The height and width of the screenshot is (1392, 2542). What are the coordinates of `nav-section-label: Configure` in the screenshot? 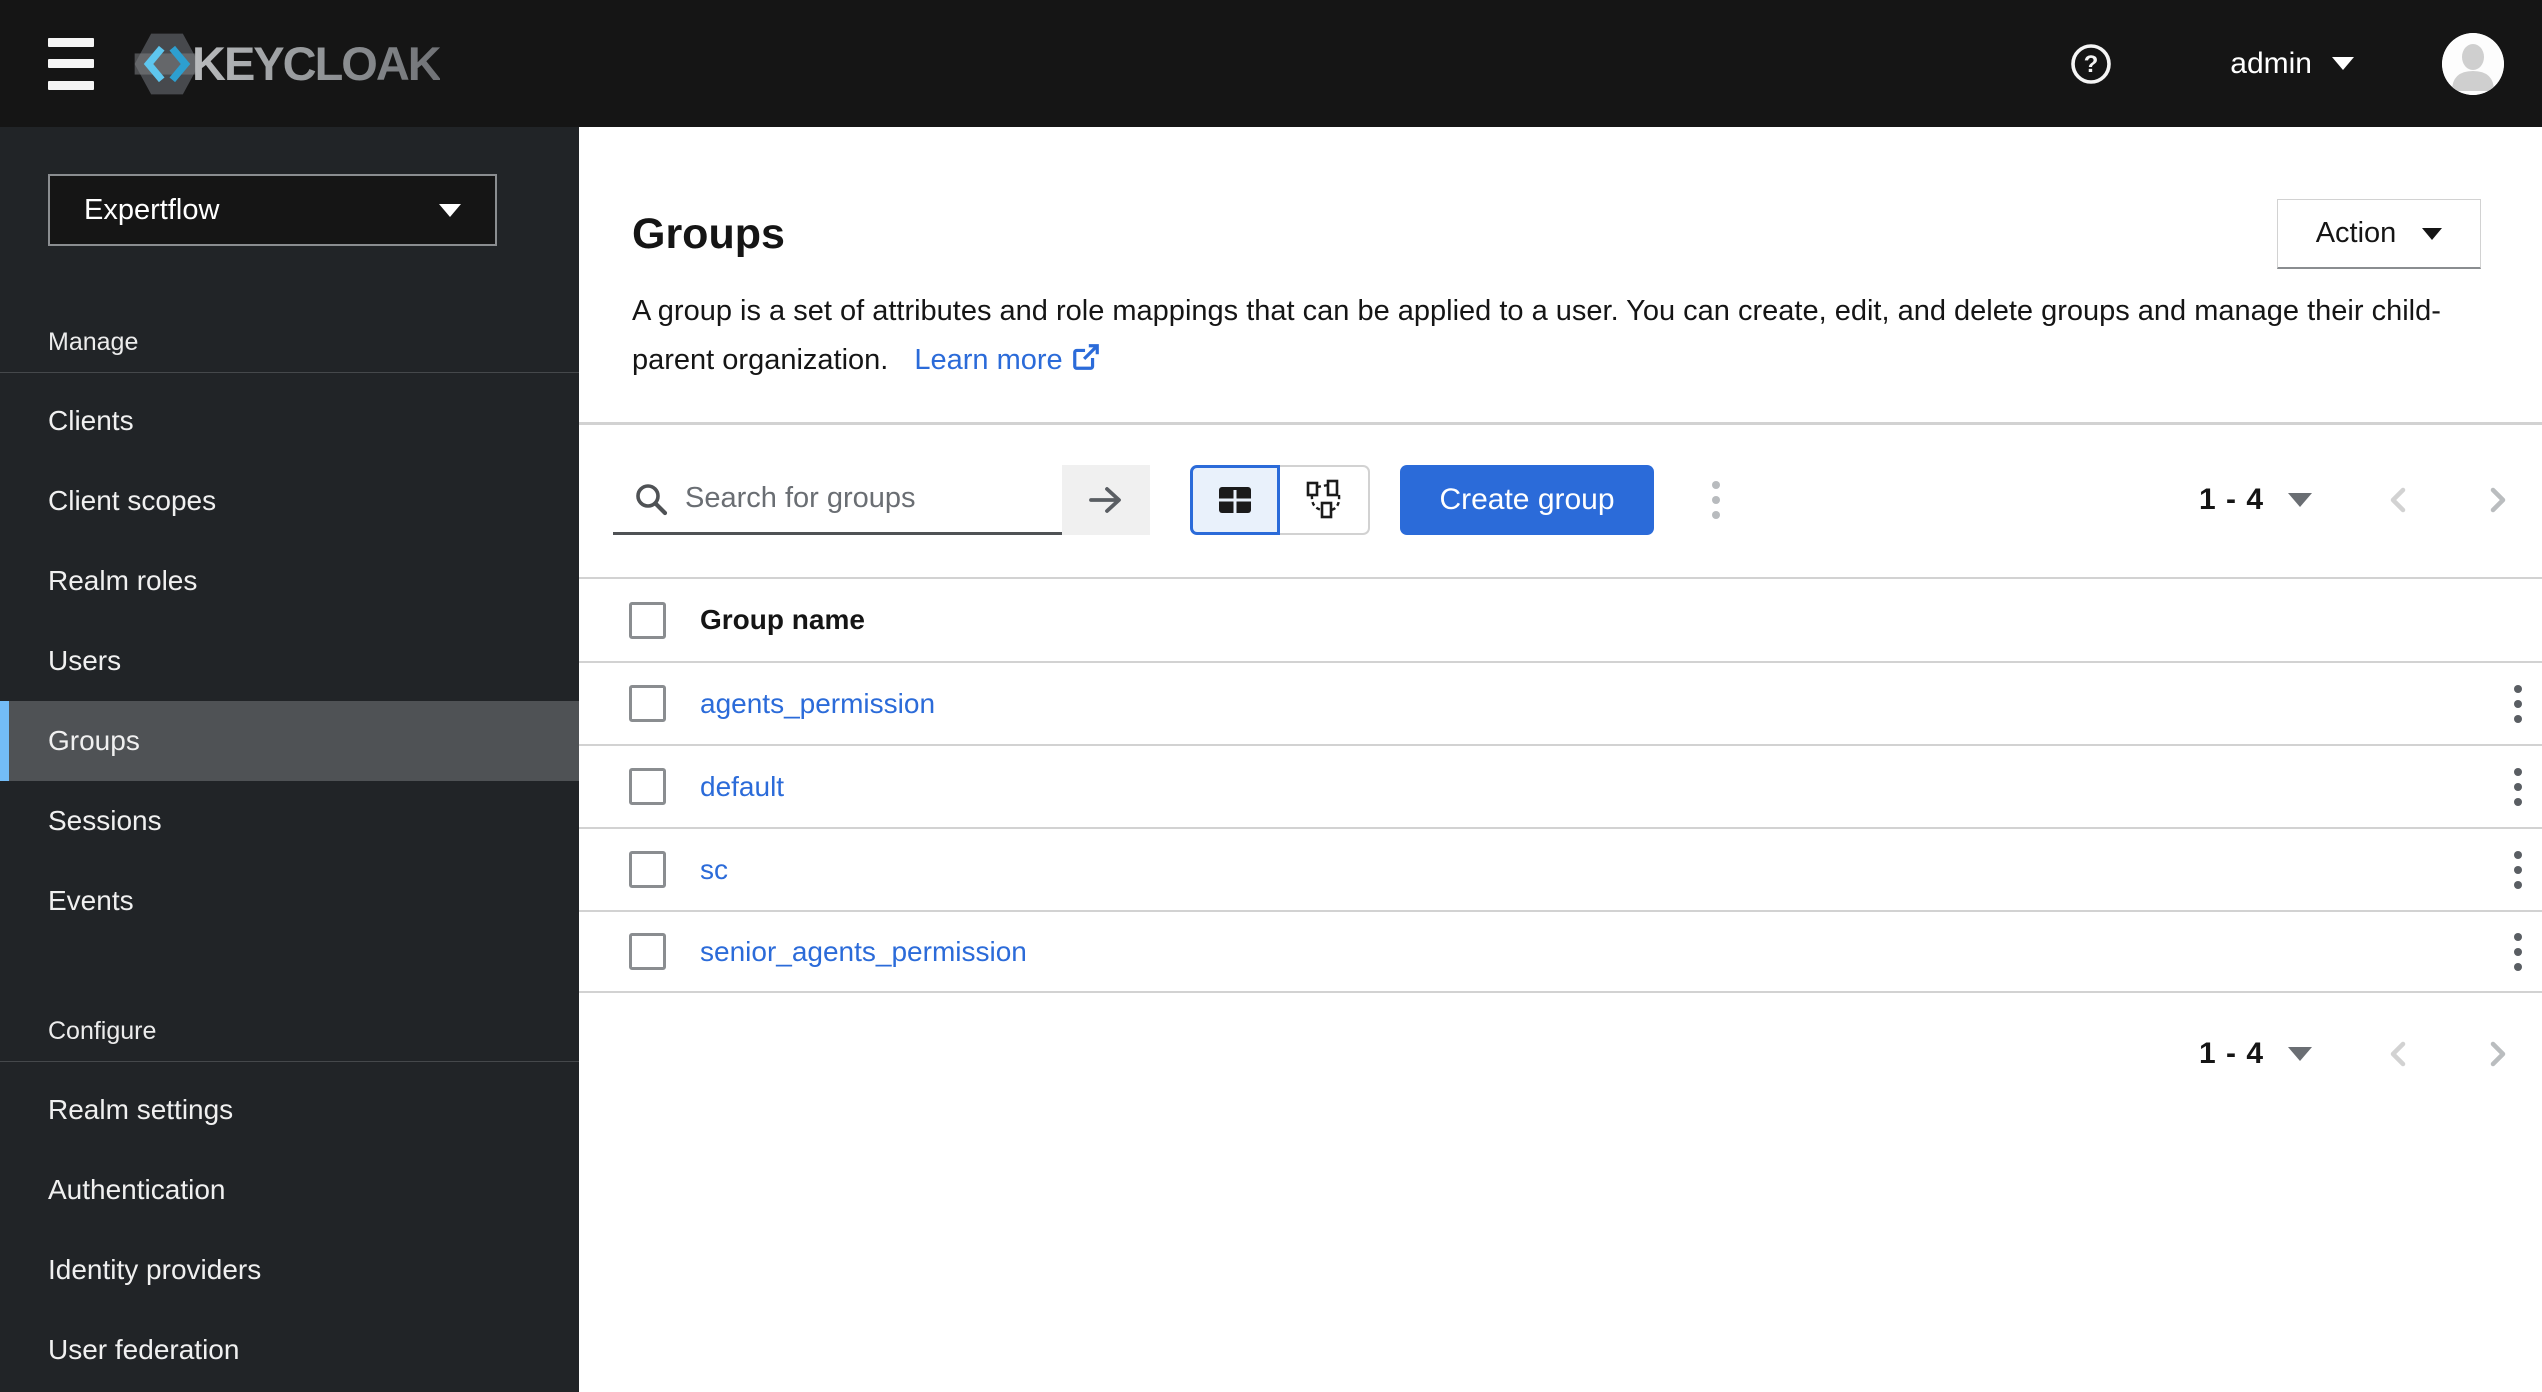 It's located at (102, 1031).